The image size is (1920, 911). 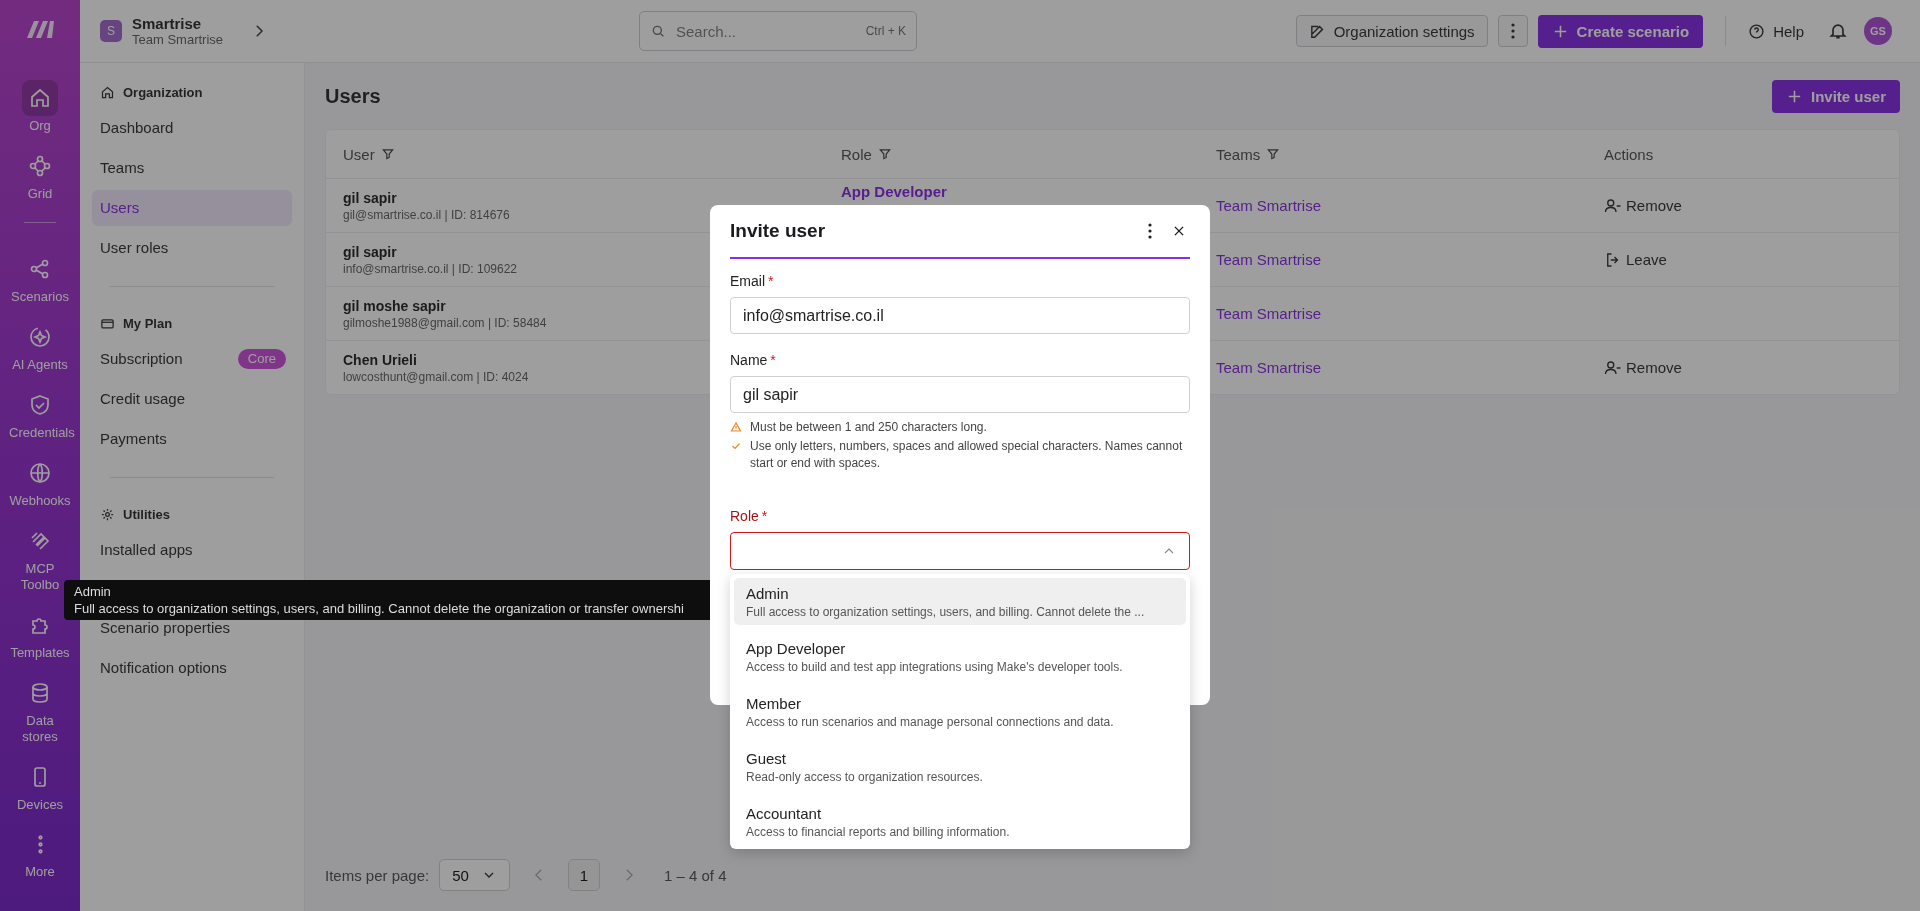 What do you see at coordinates (749, 516) in the screenshot?
I see `field-label: Role *` at bounding box center [749, 516].